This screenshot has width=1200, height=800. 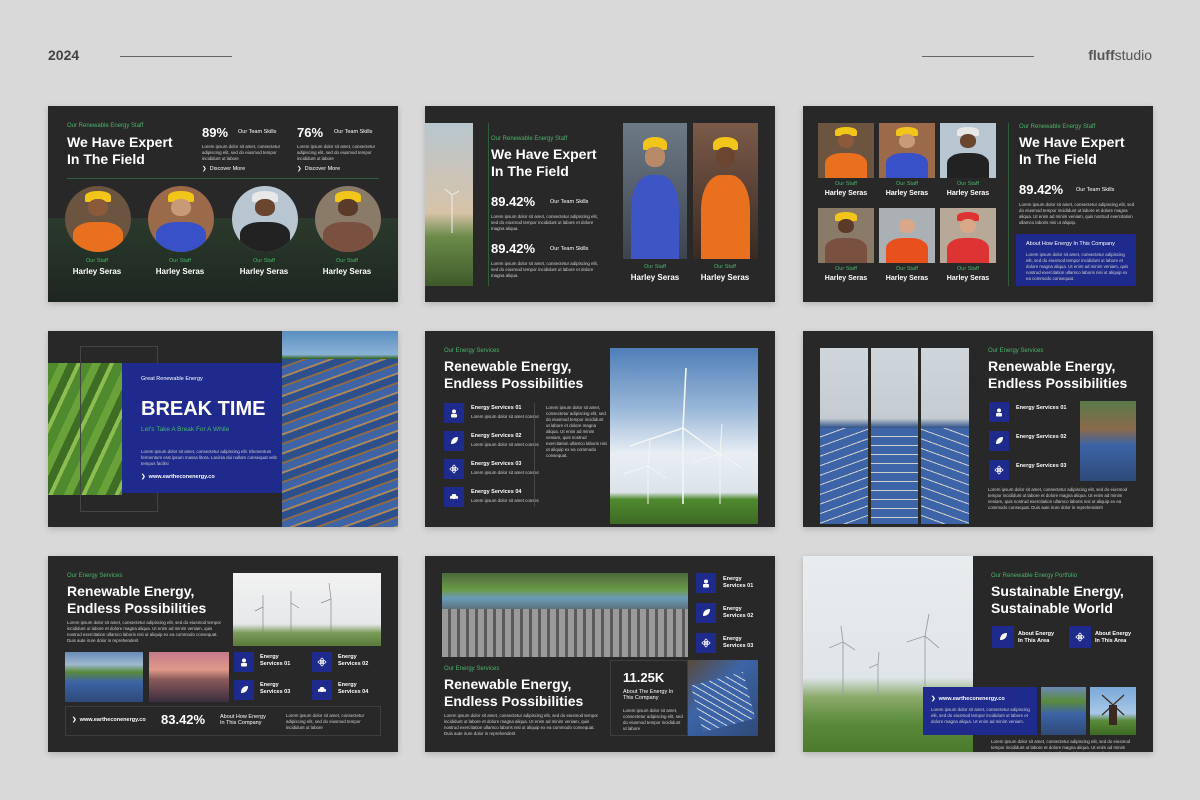 I want to click on windmill-photo, so click(x=1113, y=711).